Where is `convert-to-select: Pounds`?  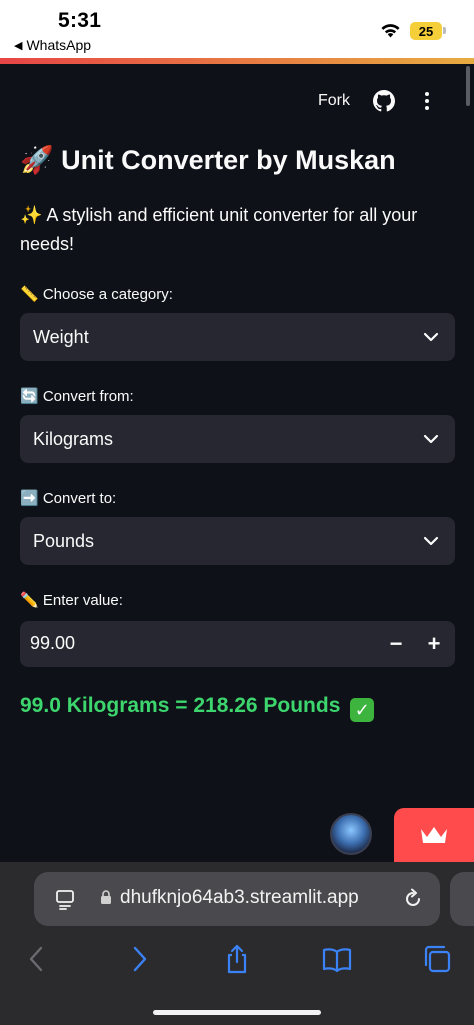 convert-to-select: Pounds is located at coordinates (237, 541).